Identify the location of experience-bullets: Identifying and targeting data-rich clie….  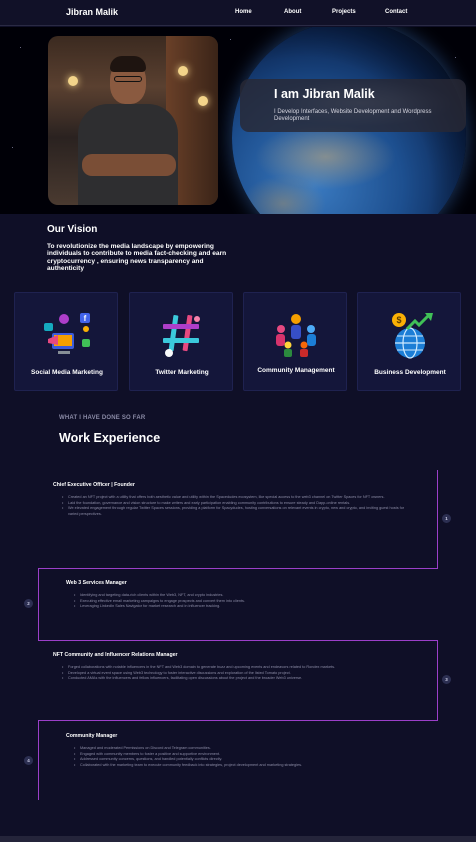
(237, 601).